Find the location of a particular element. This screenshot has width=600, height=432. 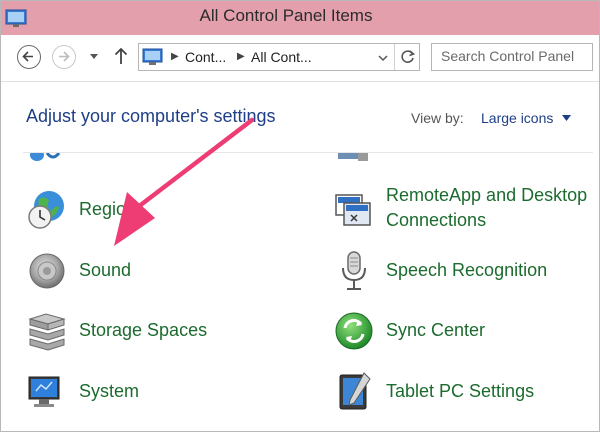

refresh-button is located at coordinates (407, 57).